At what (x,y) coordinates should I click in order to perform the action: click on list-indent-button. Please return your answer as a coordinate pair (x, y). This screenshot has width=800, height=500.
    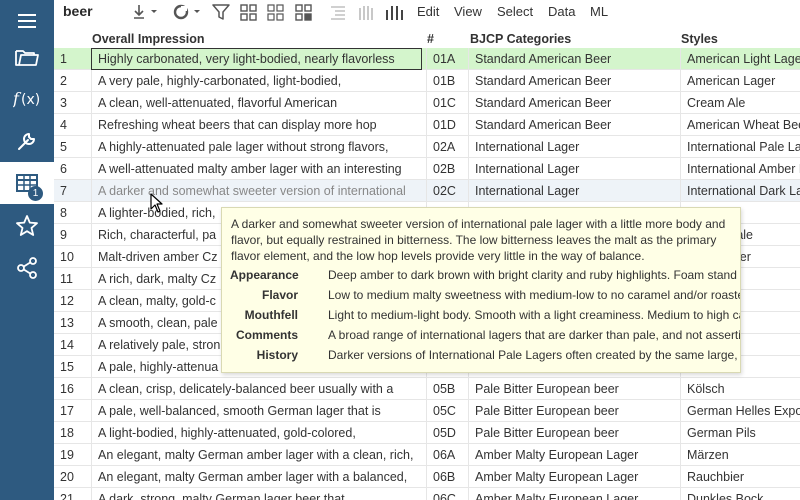
    Looking at the image, I should click on (338, 12).